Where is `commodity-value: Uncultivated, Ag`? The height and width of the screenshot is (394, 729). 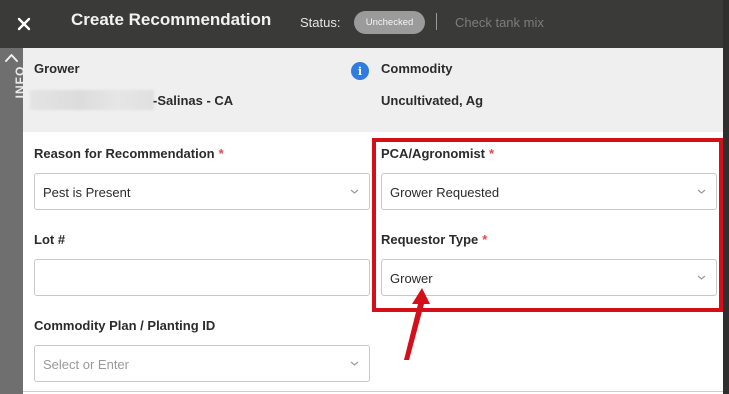 commodity-value: Uncultivated, Ag is located at coordinates (432, 100).